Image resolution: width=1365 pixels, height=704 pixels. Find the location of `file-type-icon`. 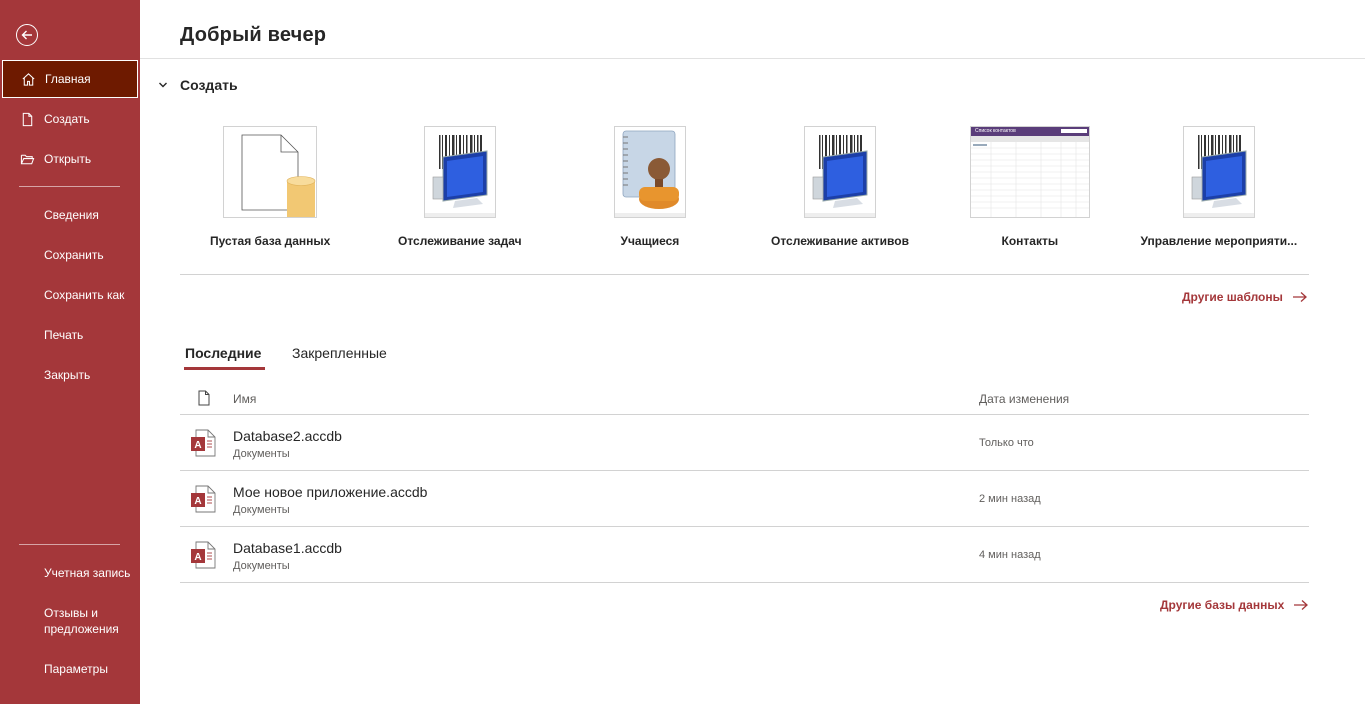

file-type-icon is located at coordinates (204, 398).